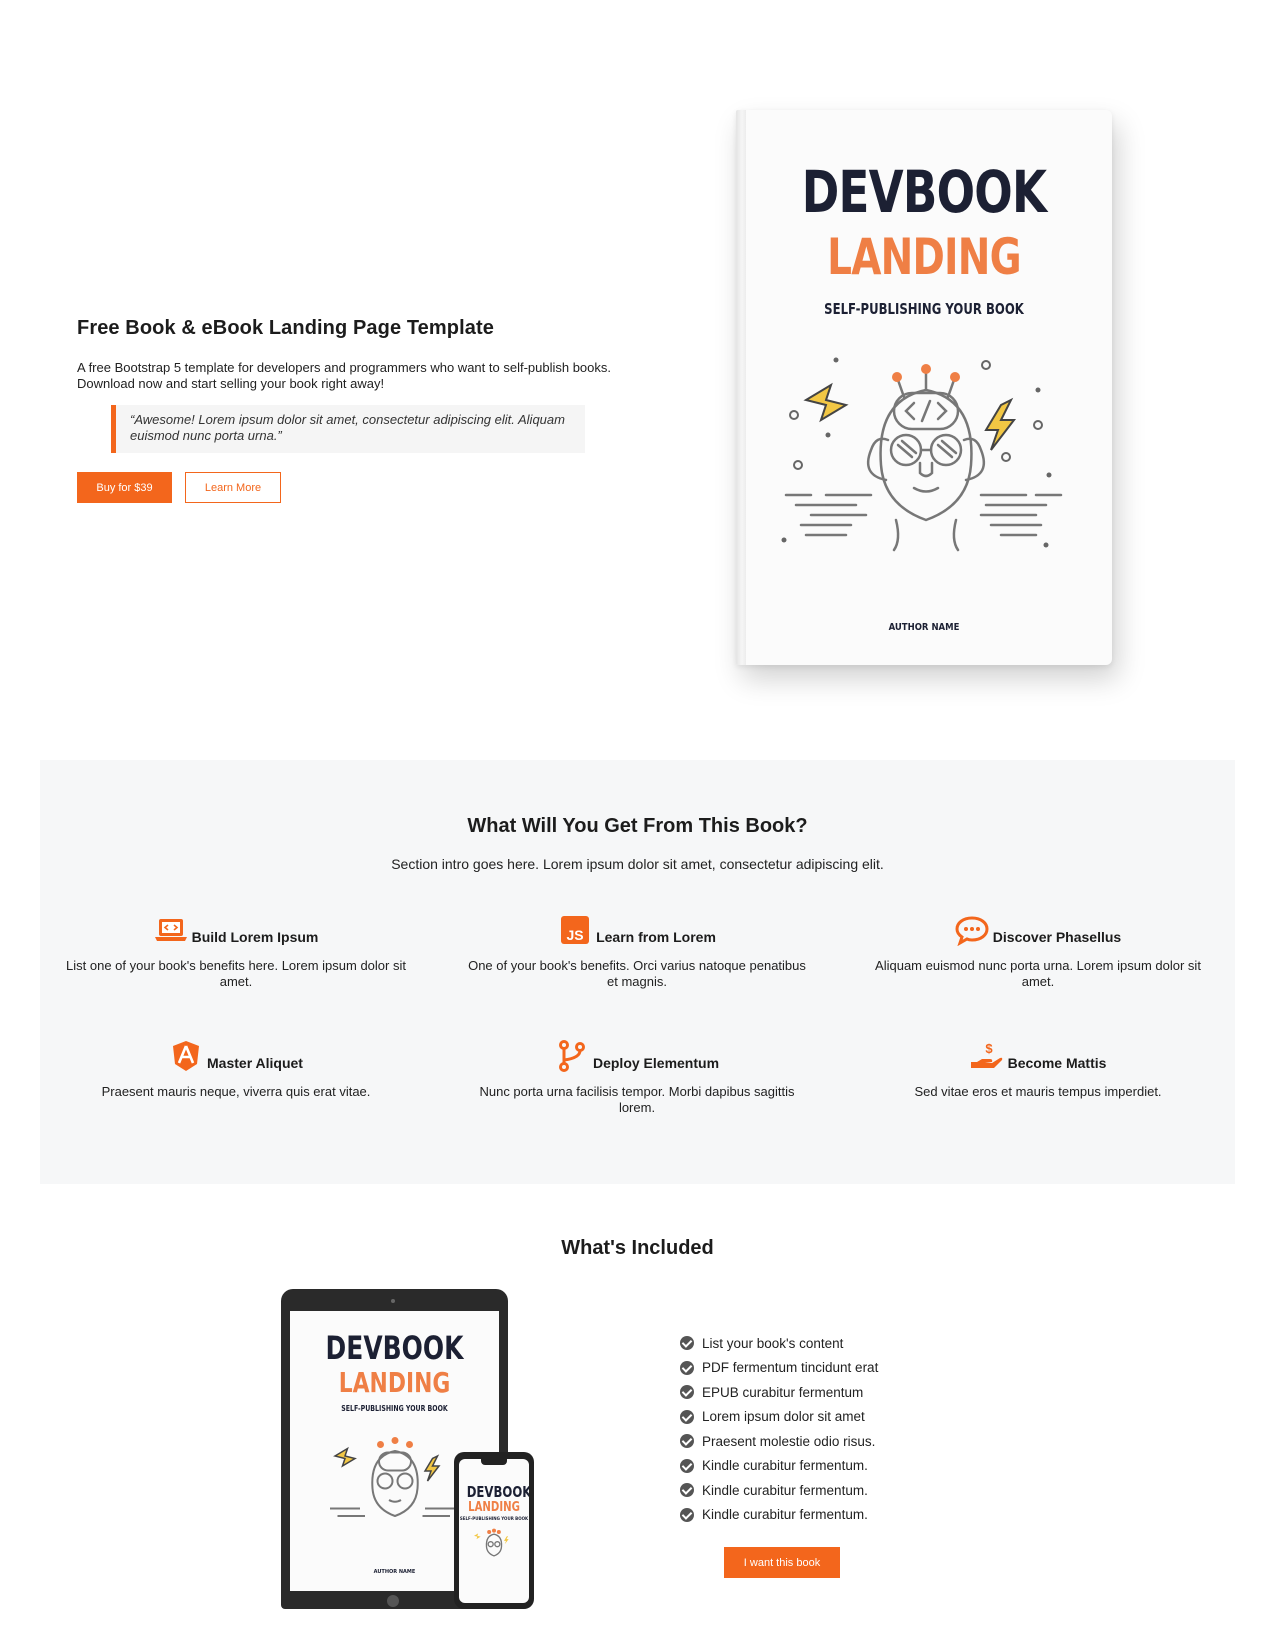 Image resolution: width=1275 pixels, height=1650 pixels. Describe the element at coordinates (255, 937) in the screenshot. I see `benefit-title: Build Lorem Ipsum` at that location.